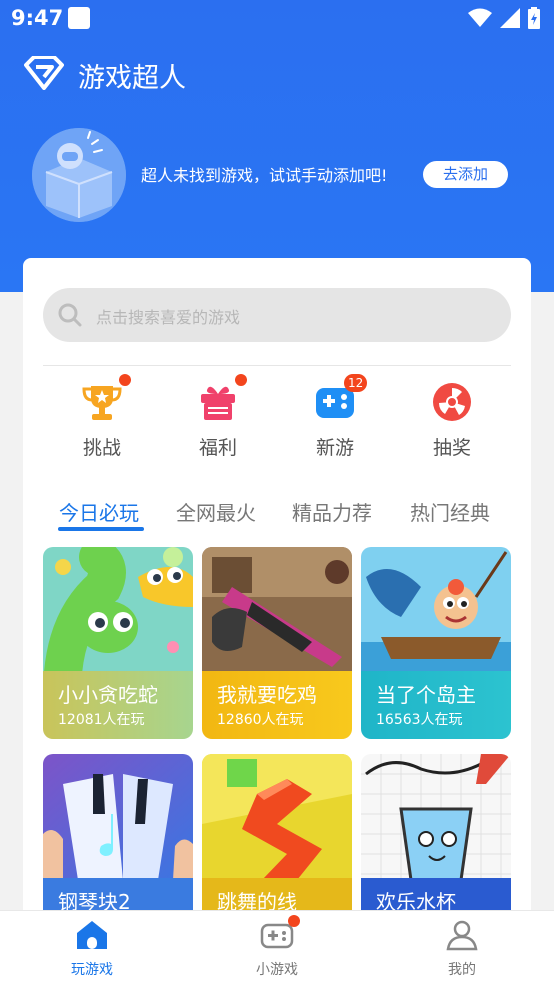  What do you see at coordinates (334, 448) in the screenshot?
I see `quick-action-label: 新游` at bounding box center [334, 448].